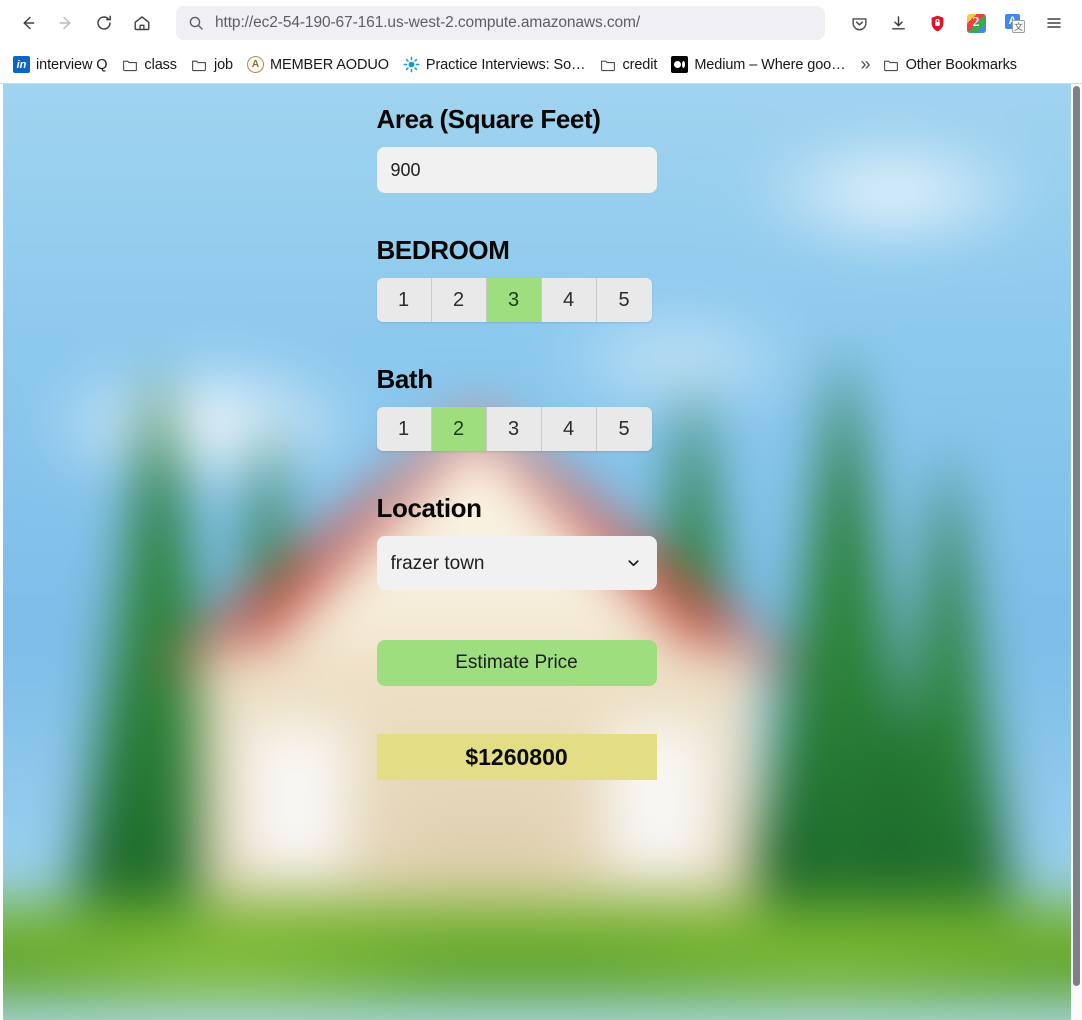 This screenshot has height=1020, width=1082. Describe the element at coordinates (256, 64) in the screenshot. I see `member-aoduo-icon: A` at that location.